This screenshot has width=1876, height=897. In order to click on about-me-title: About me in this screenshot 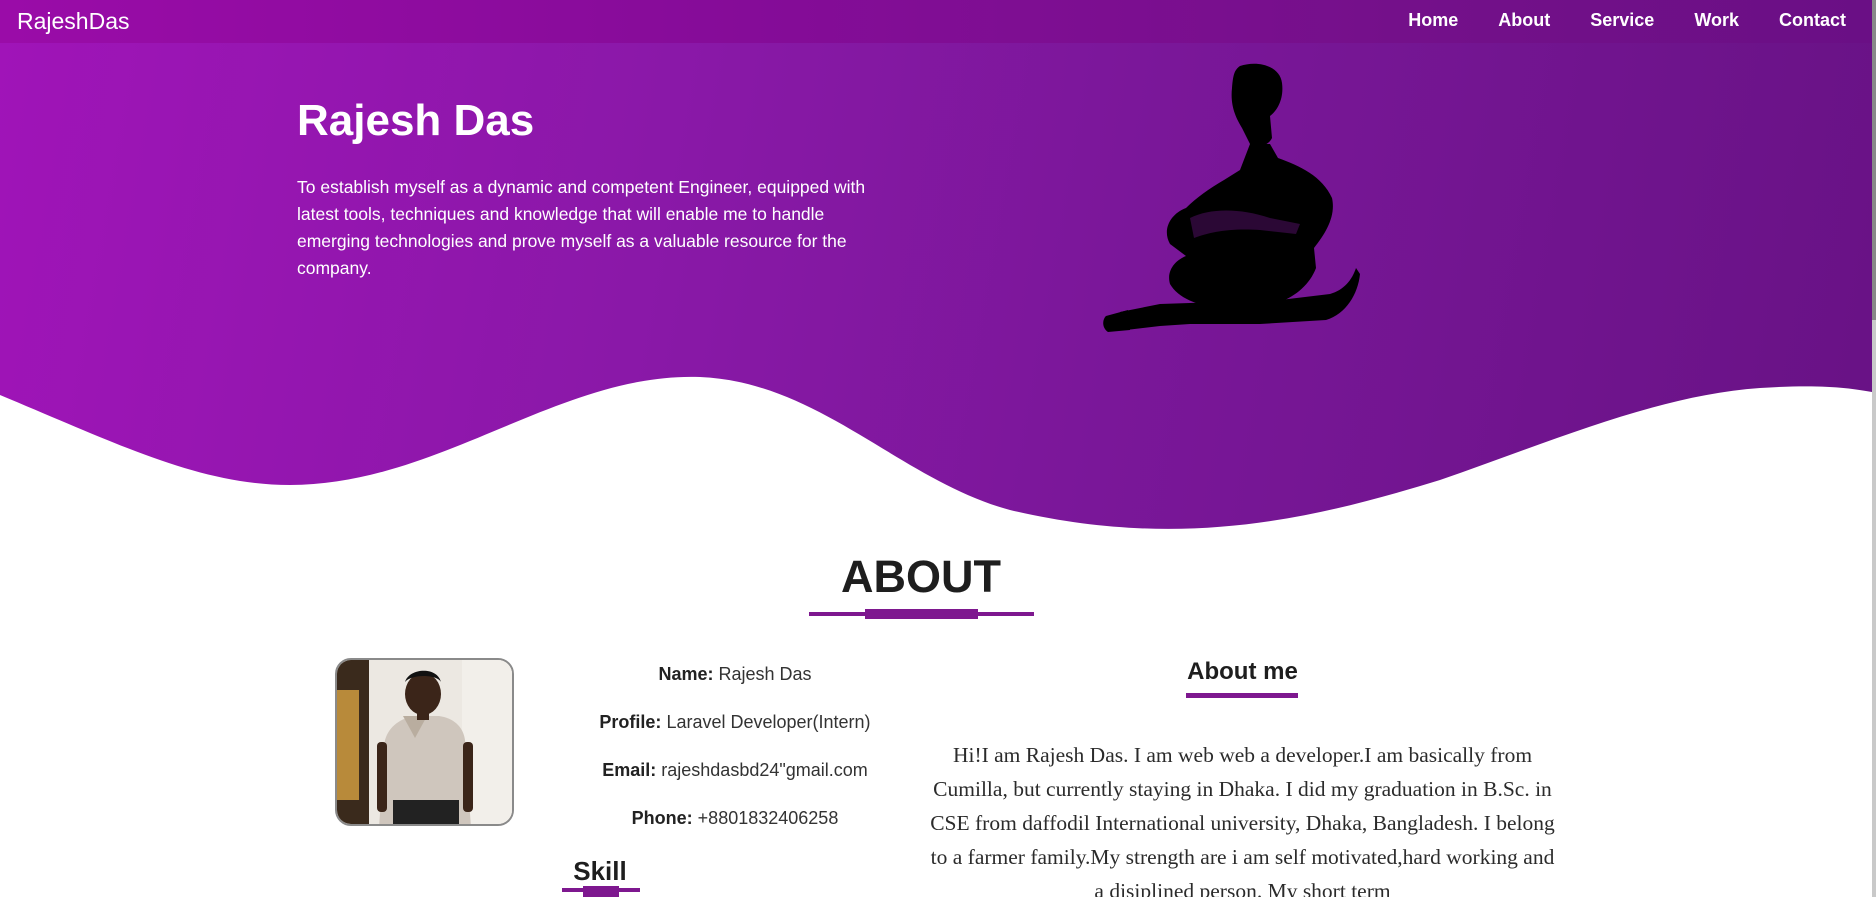, I will do `click(1242, 671)`.